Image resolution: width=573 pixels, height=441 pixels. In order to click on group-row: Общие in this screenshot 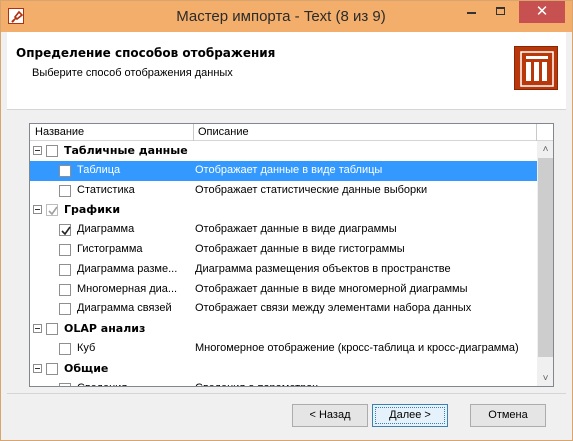, I will do `click(283, 369)`.